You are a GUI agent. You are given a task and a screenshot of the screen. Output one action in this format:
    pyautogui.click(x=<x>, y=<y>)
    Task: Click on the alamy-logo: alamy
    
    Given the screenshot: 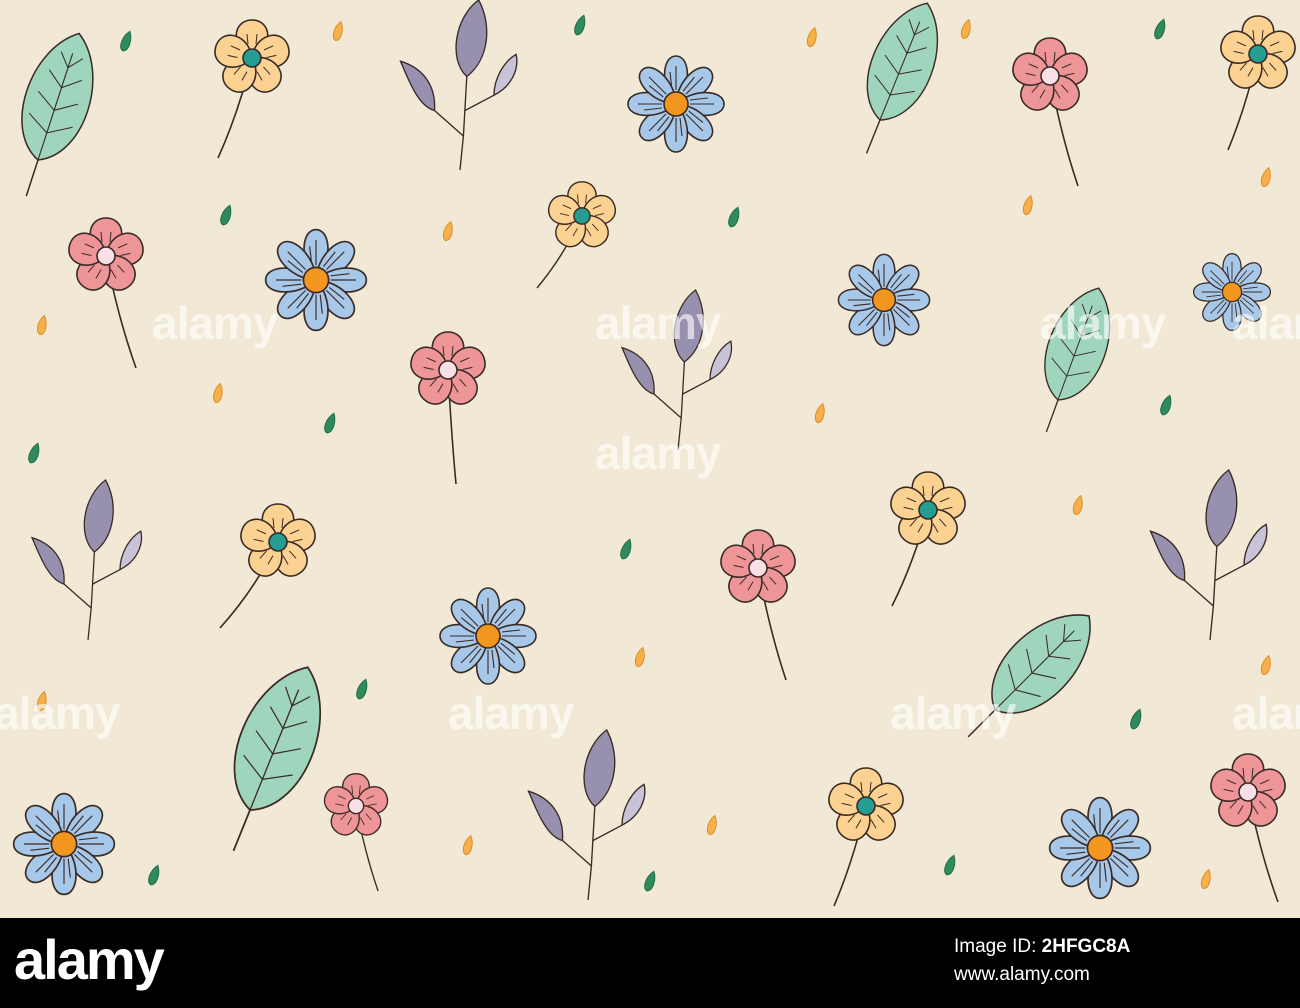 What is the action you would take?
    pyautogui.click(x=89, y=959)
    